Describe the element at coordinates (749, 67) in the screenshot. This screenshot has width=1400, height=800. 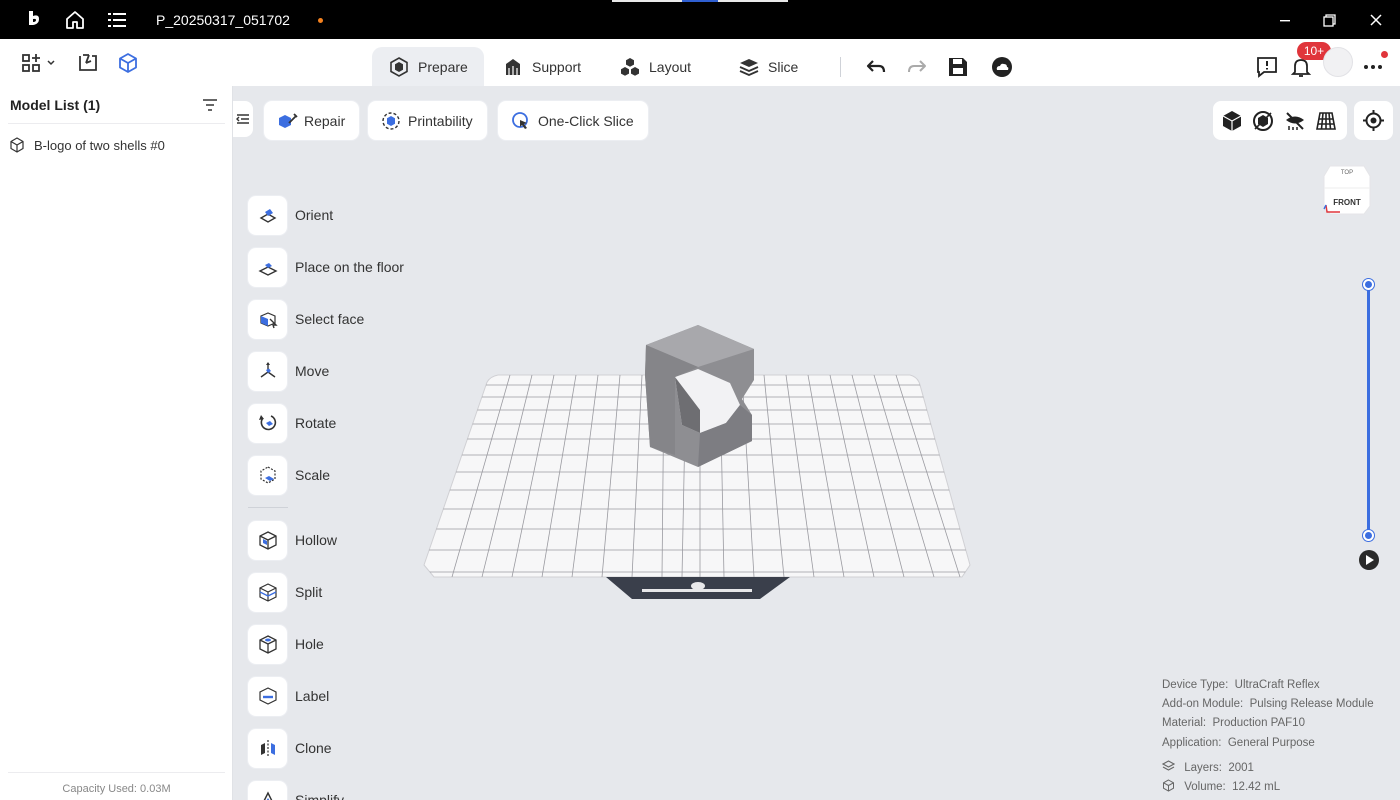
I see `slice-icon` at that location.